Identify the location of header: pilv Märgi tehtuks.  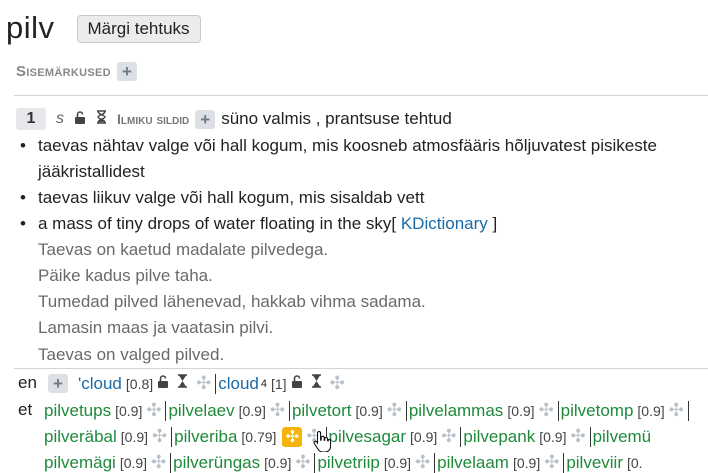
(103, 28).